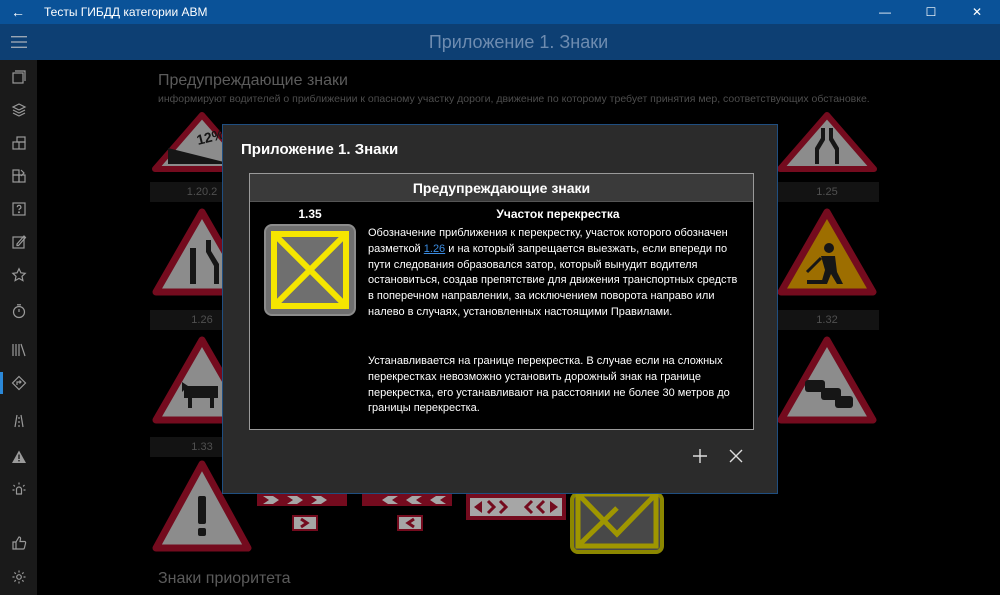  Describe the element at coordinates (126, 12) in the screenshot. I see `window-title: Тесты ГИБДД категории АВМ` at that location.